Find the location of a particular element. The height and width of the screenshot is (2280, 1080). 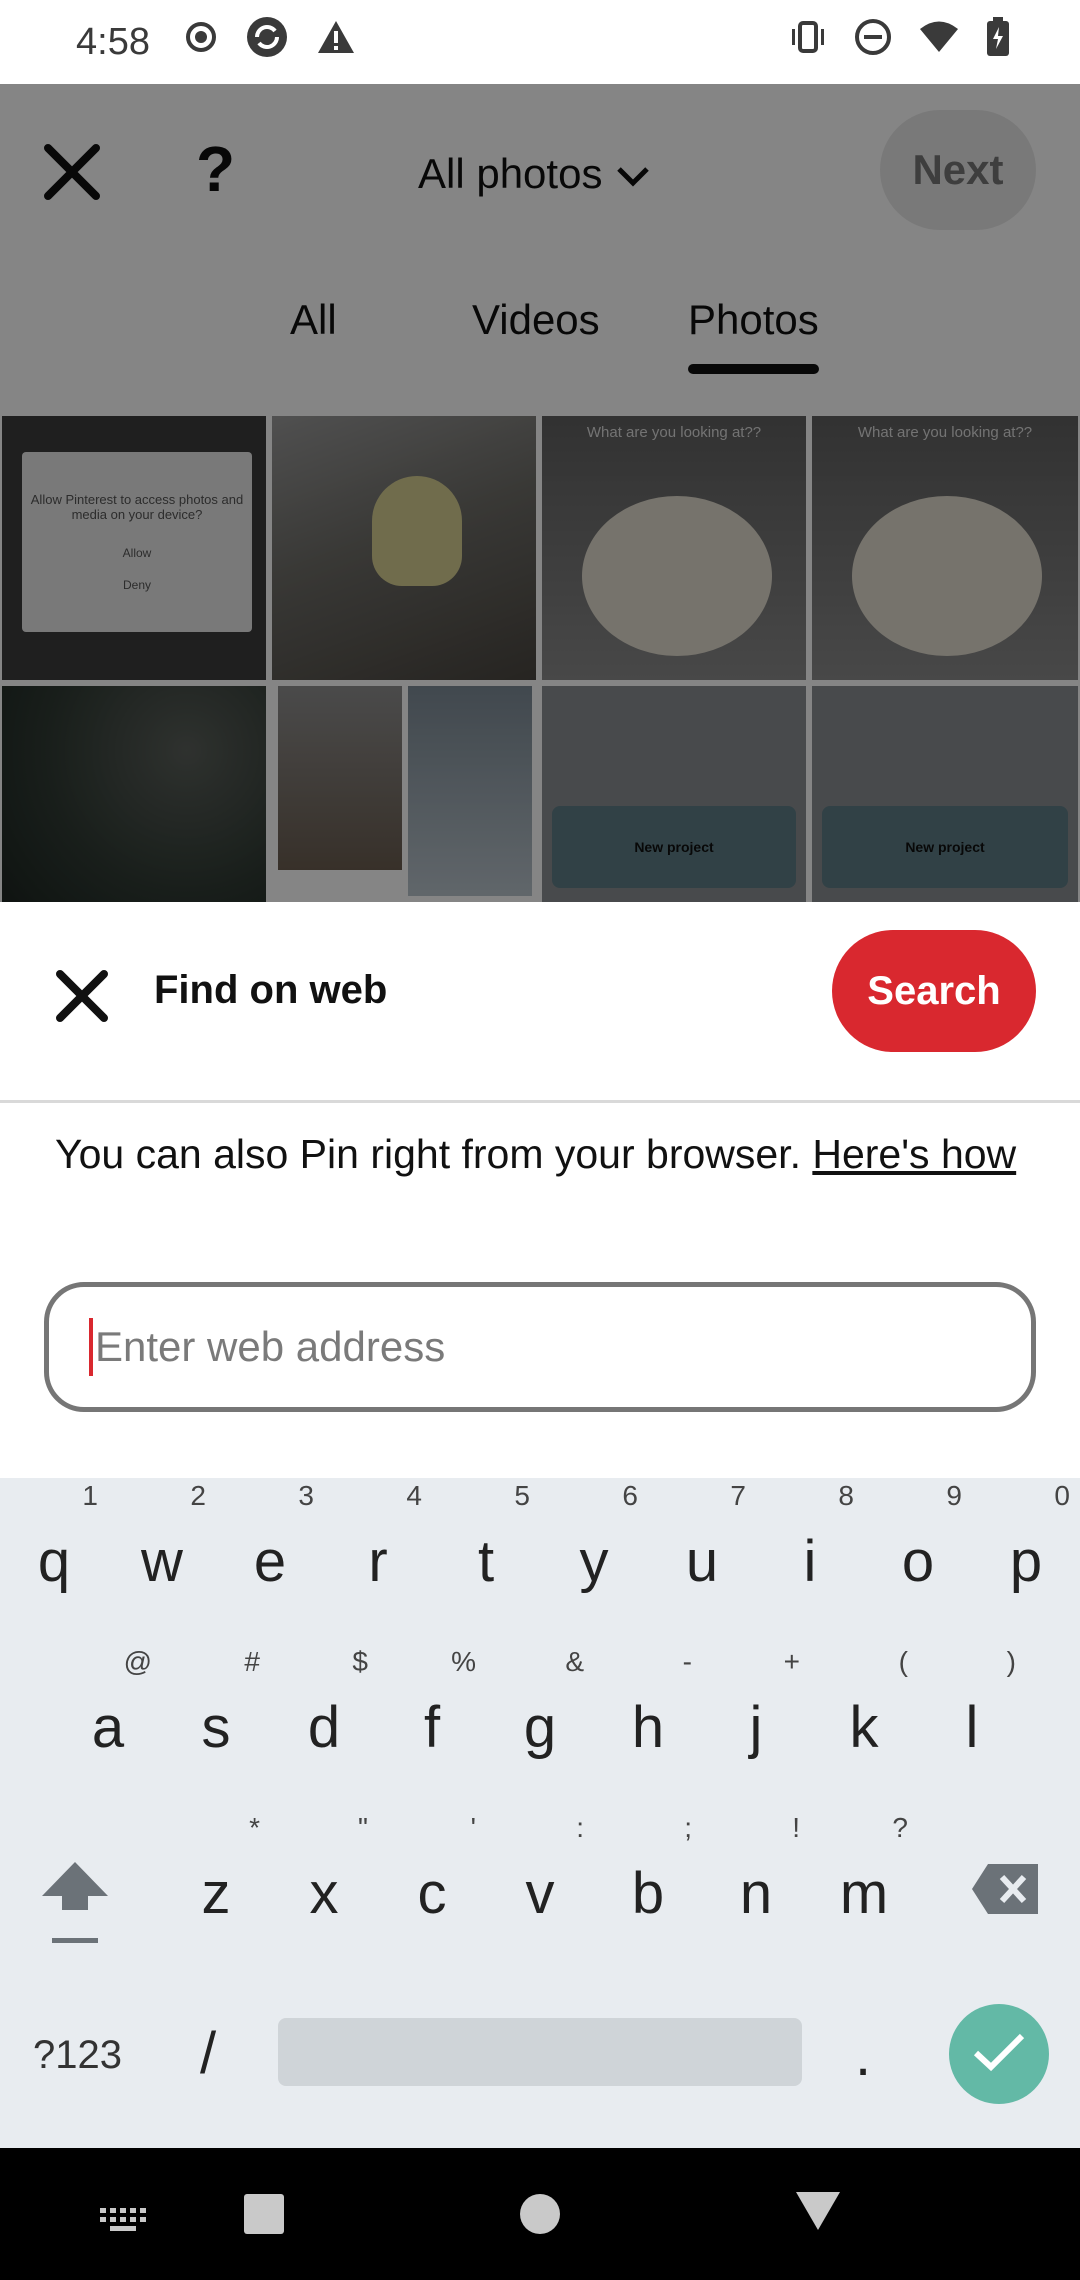

key-hint: " is located at coordinates (363, 1827).